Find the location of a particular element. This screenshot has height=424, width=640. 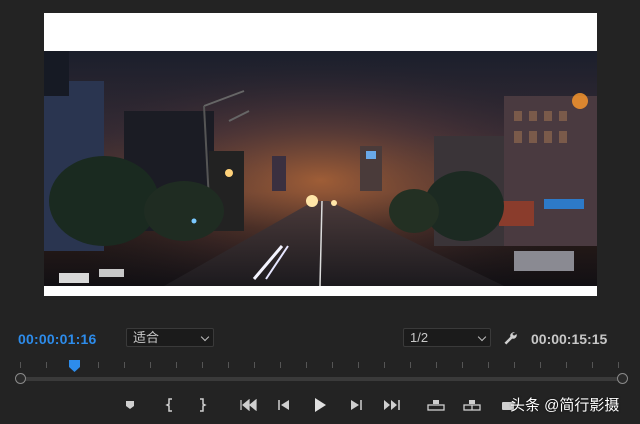

wrench-icon is located at coordinates (510, 338).